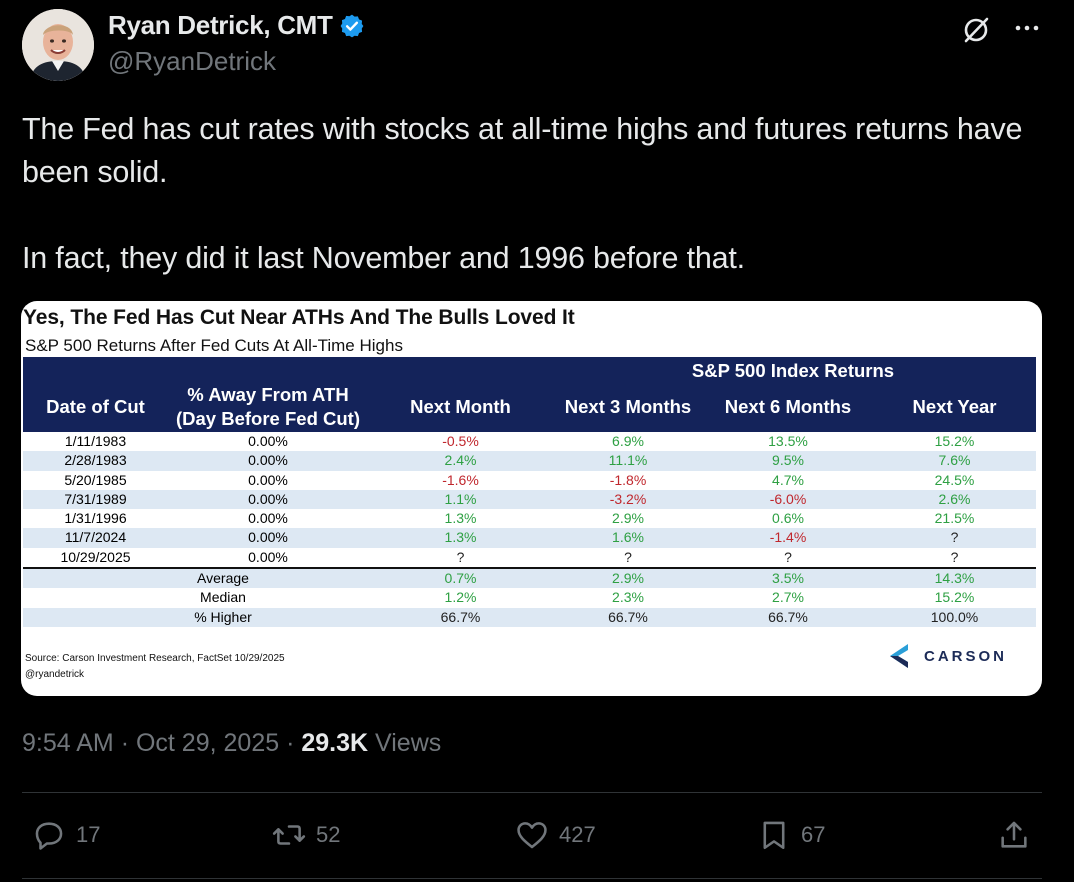 This screenshot has width=1074, height=882. Describe the element at coordinates (954, 616) in the screenshot. I see `next-year-cell: 100.0%` at that location.